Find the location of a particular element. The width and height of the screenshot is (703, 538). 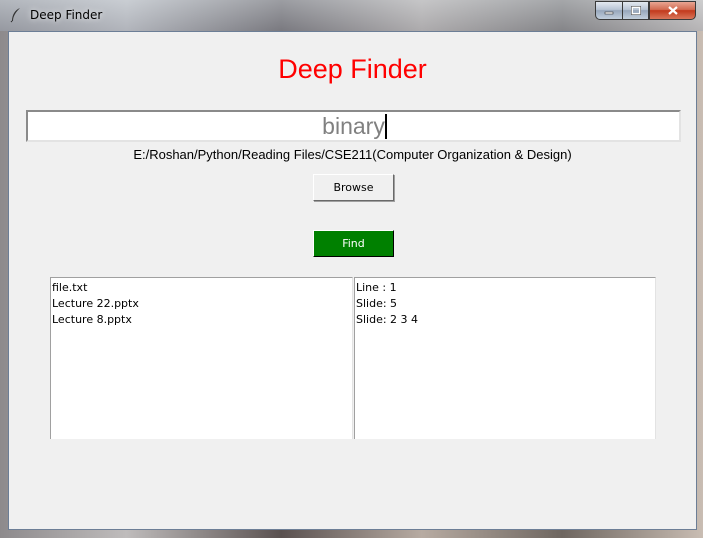

maximize-button is located at coordinates (635, 10).